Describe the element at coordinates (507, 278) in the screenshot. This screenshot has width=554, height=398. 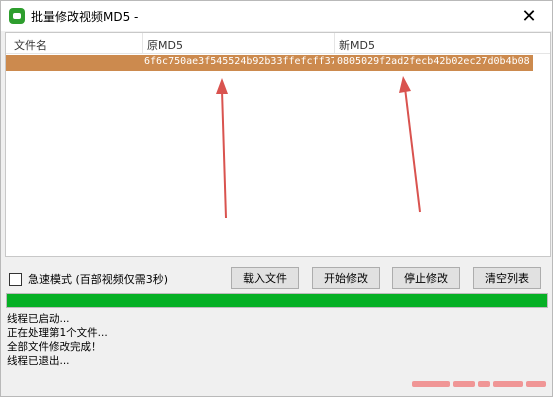
I see `clear-list-button: 清空列表` at that location.